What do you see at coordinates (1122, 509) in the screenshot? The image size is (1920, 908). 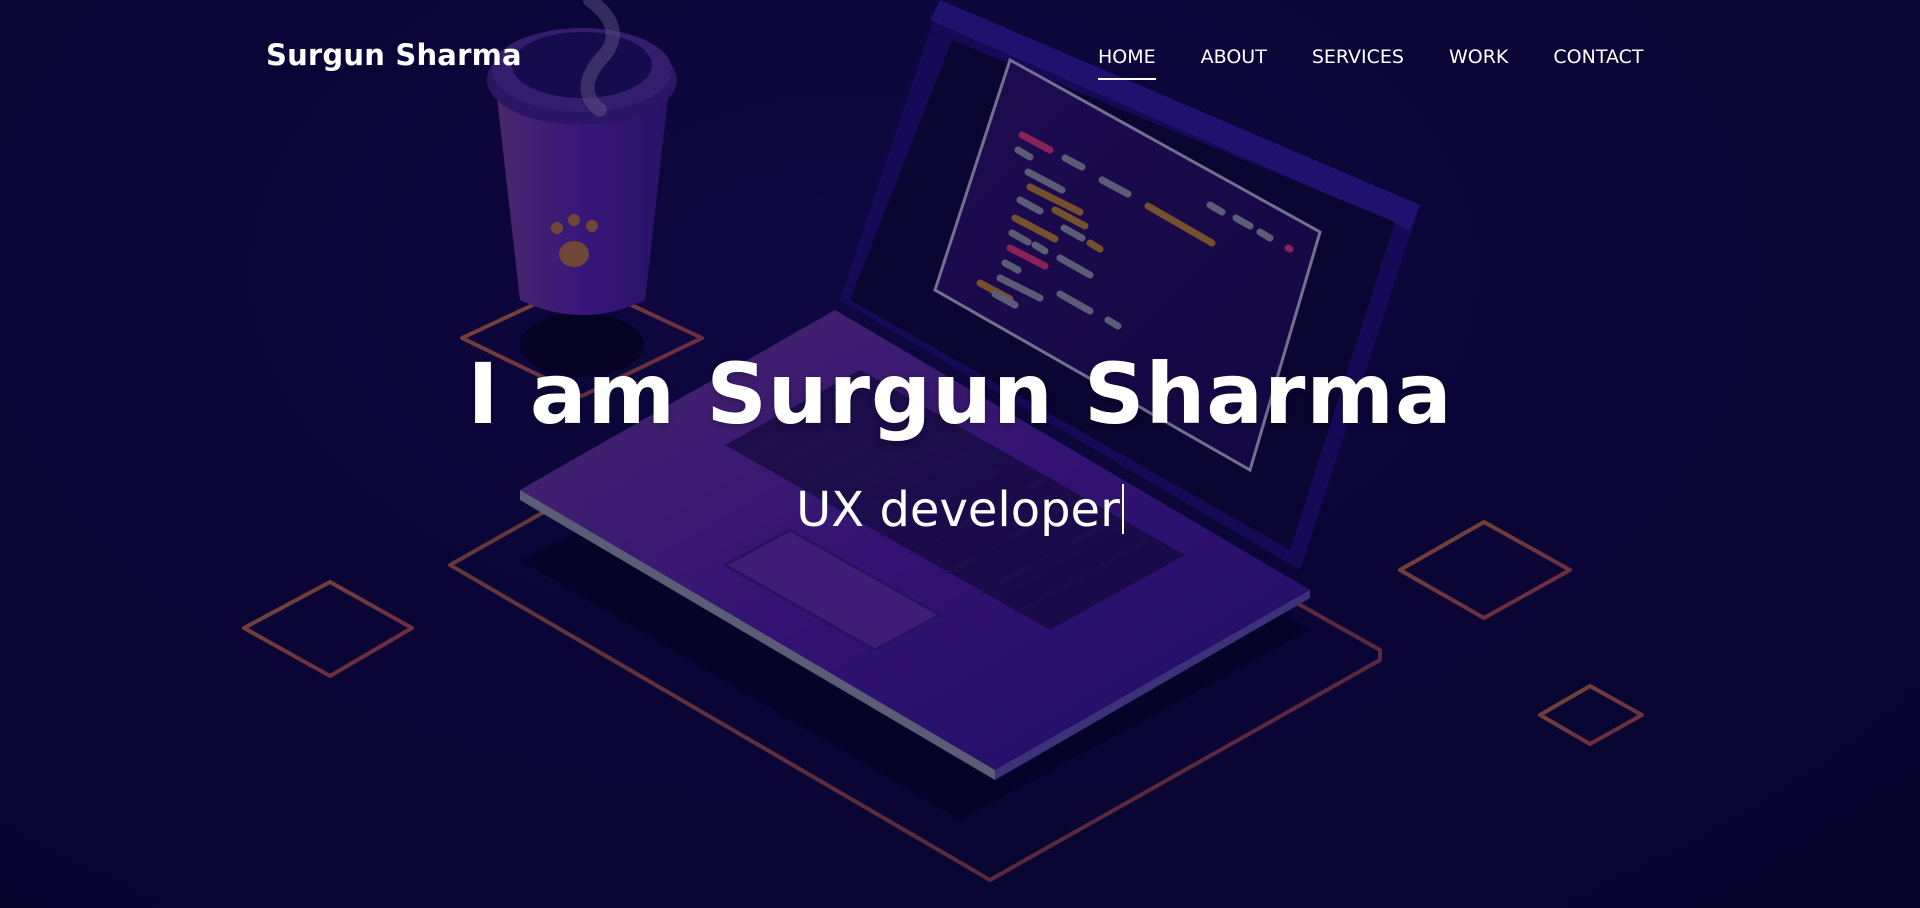 I see `typing-caret` at bounding box center [1122, 509].